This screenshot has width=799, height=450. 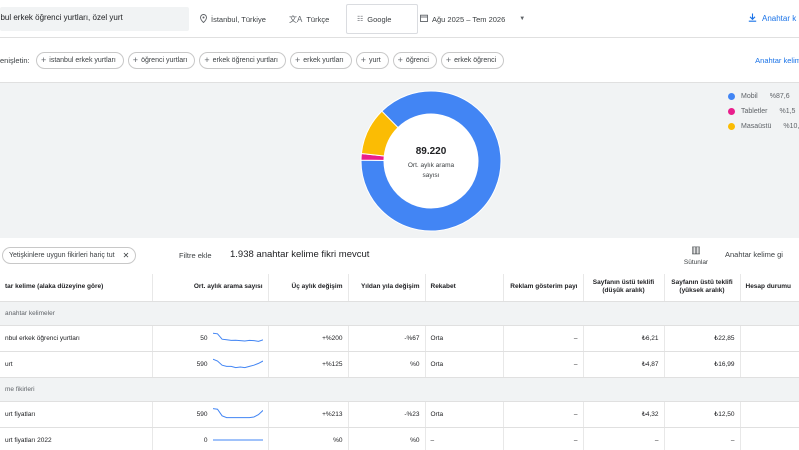 I want to click on broaden-chip-label: istanbul erkek yurtları, so click(x=82, y=60).